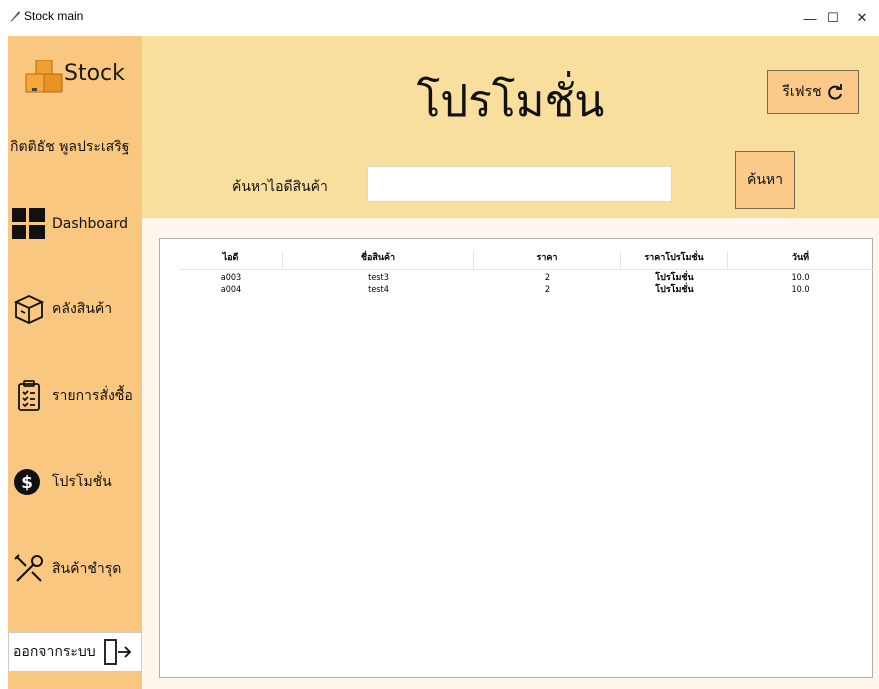 The width and height of the screenshot is (879, 689). I want to click on column-header-date: วันที่, so click(800, 260).